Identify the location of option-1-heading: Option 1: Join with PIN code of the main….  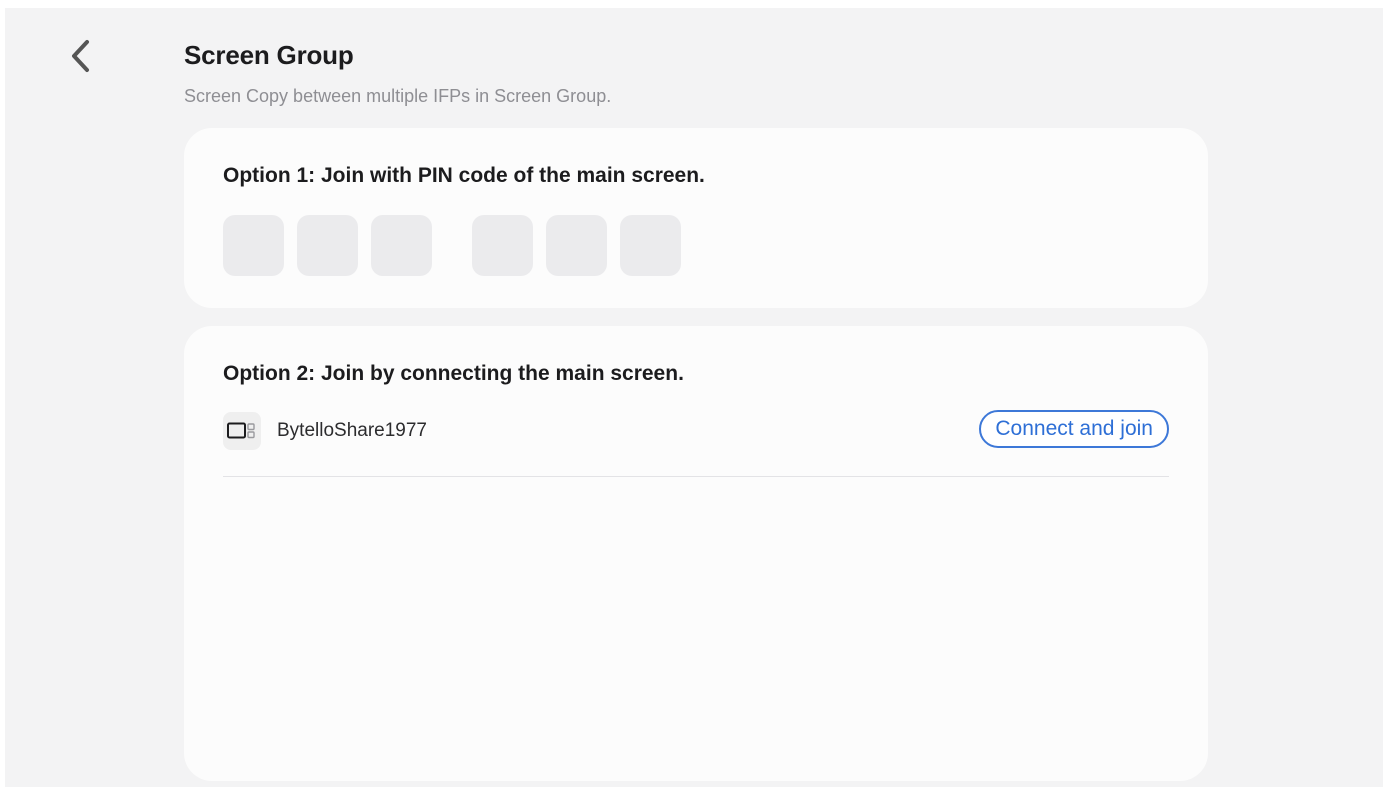
(464, 175).